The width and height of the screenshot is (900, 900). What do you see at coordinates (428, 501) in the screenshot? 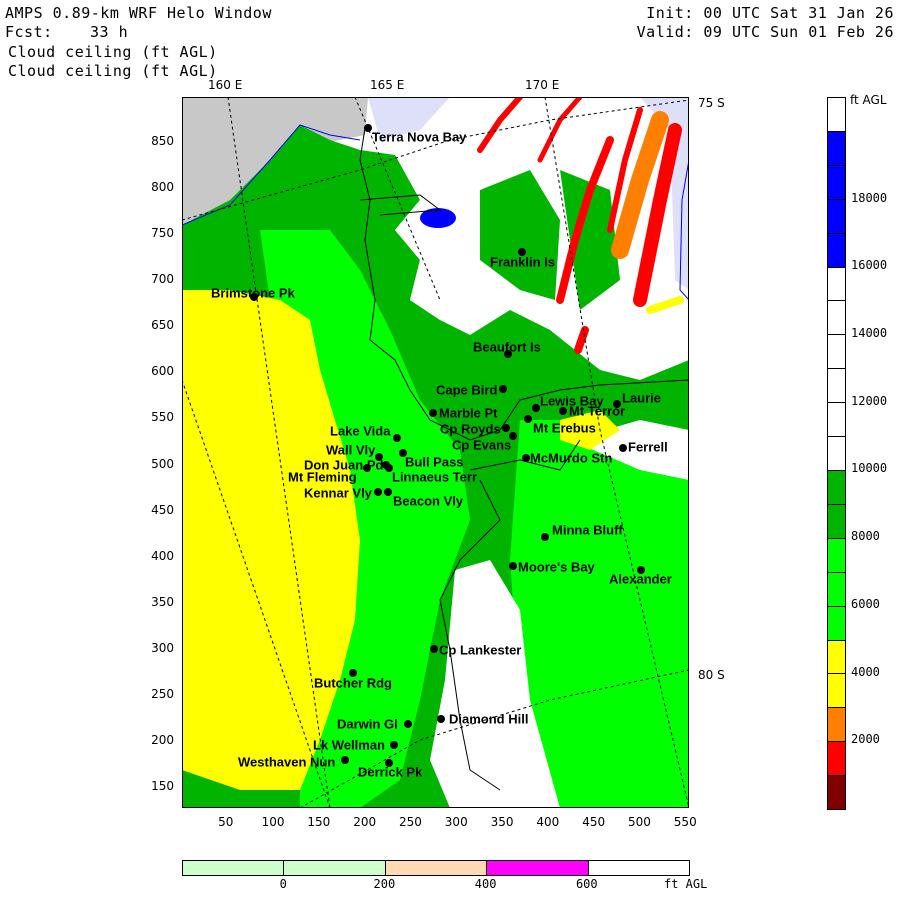
I see `station-label: Beacon Vly` at bounding box center [428, 501].